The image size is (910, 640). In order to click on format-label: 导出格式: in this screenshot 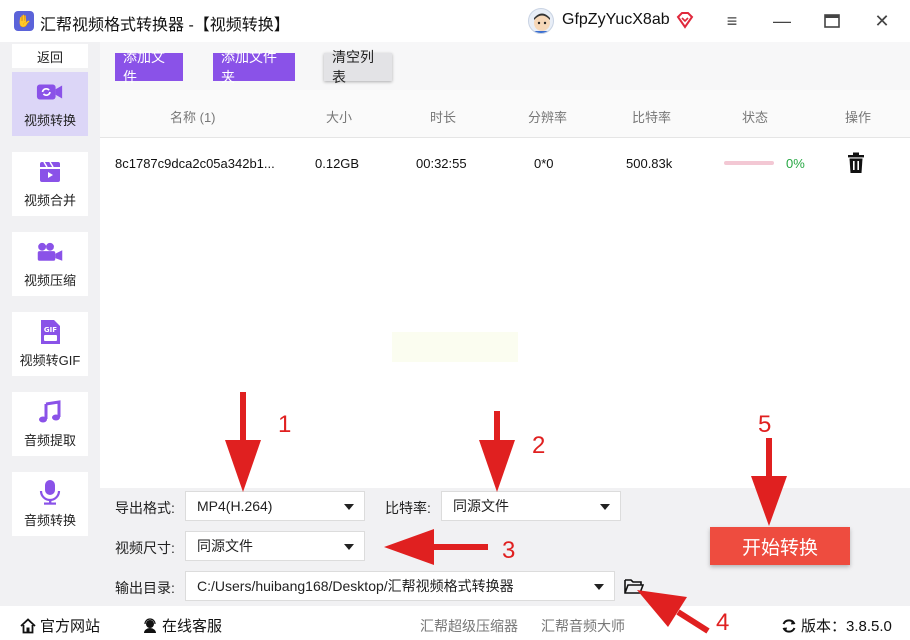, I will do `click(145, 508)`.